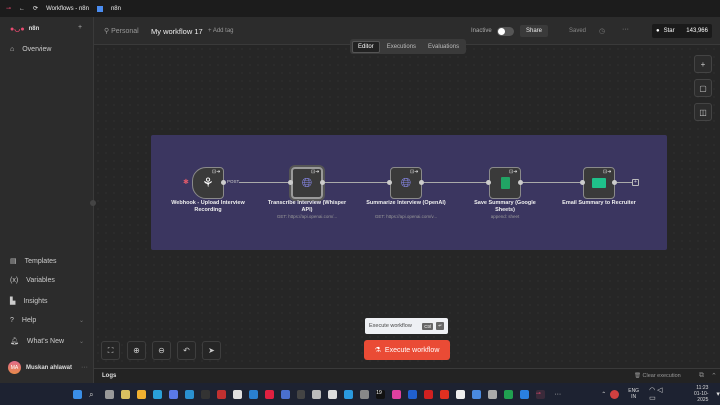 This screenshot has width=720, height=405. What do you see at coordinates (48, 367) in the screenshot?
I see `user-menu: MA Muskan ahlawat ···` at bounding box center [48, 367].